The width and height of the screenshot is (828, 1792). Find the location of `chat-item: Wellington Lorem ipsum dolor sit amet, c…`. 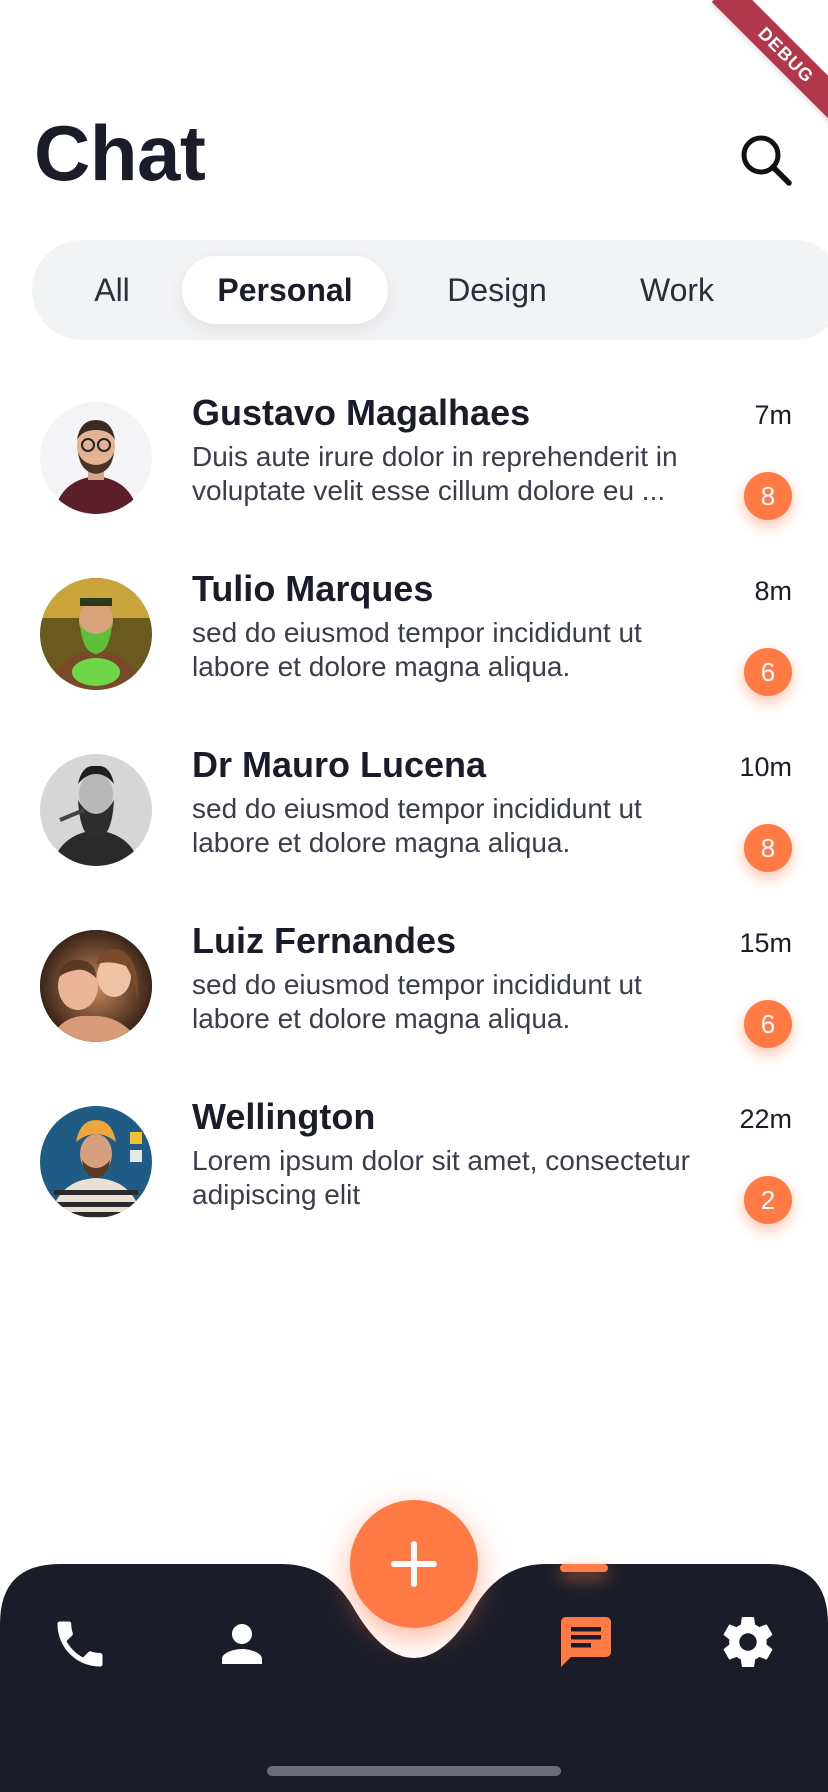

chat-item: Wellington Lorem ipsum dolor sit amet, c… is located at coordinates (414, 1170).